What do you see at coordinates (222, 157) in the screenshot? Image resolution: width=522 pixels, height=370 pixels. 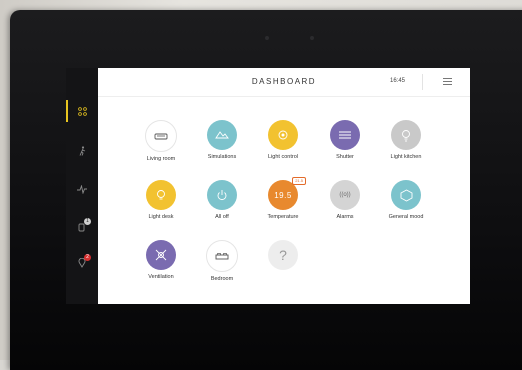 I see `tile-label: Simulations` at bounding box center [222, 157].